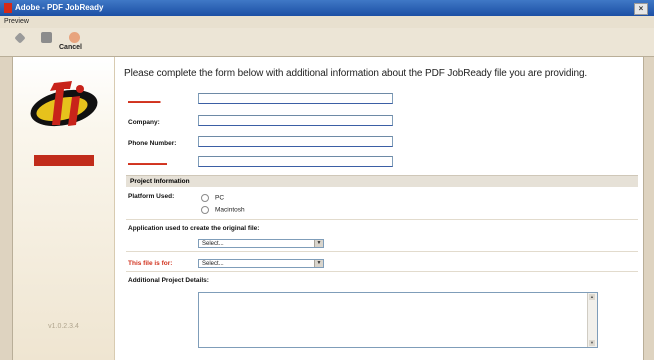  I want to click on company-field, so click(295, 120).